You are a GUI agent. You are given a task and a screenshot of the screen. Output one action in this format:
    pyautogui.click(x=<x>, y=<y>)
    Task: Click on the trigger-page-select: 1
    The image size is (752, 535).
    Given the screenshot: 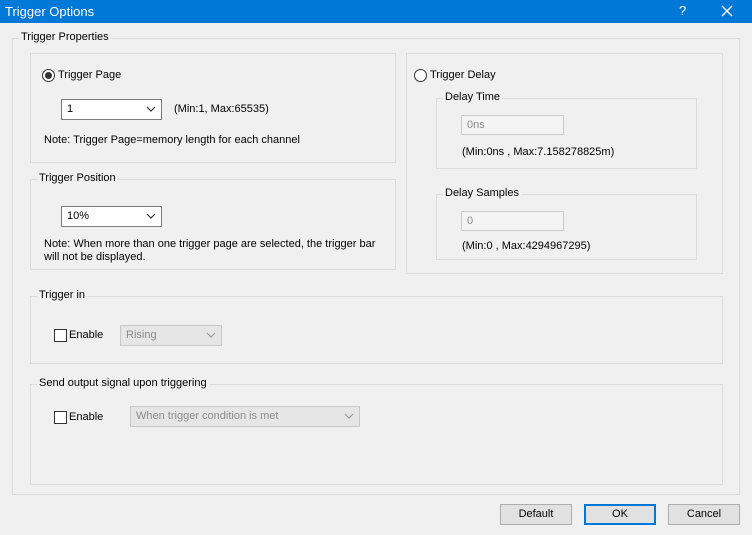 What is the action you would take?
    pyautogui.click(x=111, y=109)
    